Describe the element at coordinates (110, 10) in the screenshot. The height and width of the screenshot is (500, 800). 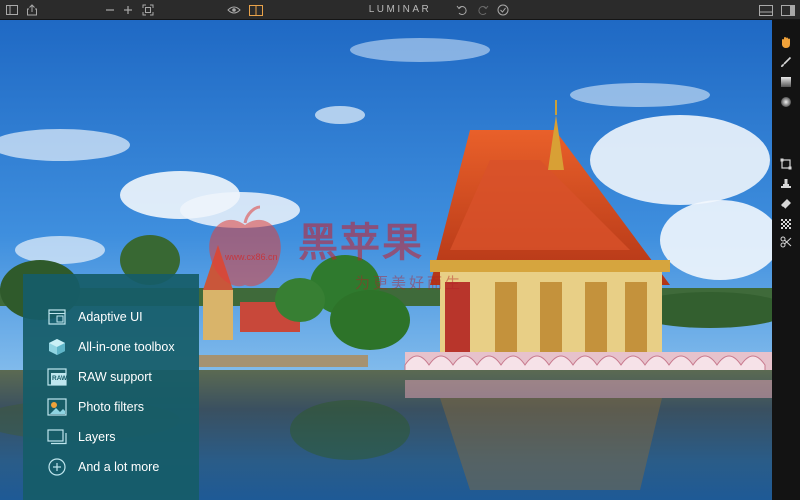
I see `zoom-out-icon` at that location.